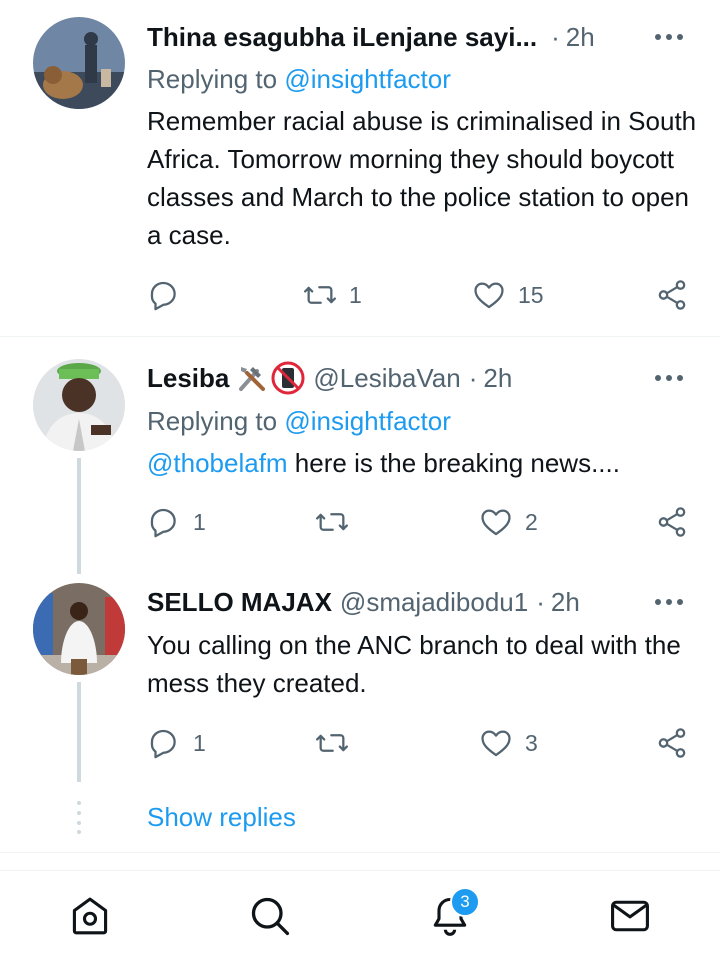  What do you see at coordinates (508, 295) in the screenshot?
I see `like-button: 15` at bounding box center [508, 295].